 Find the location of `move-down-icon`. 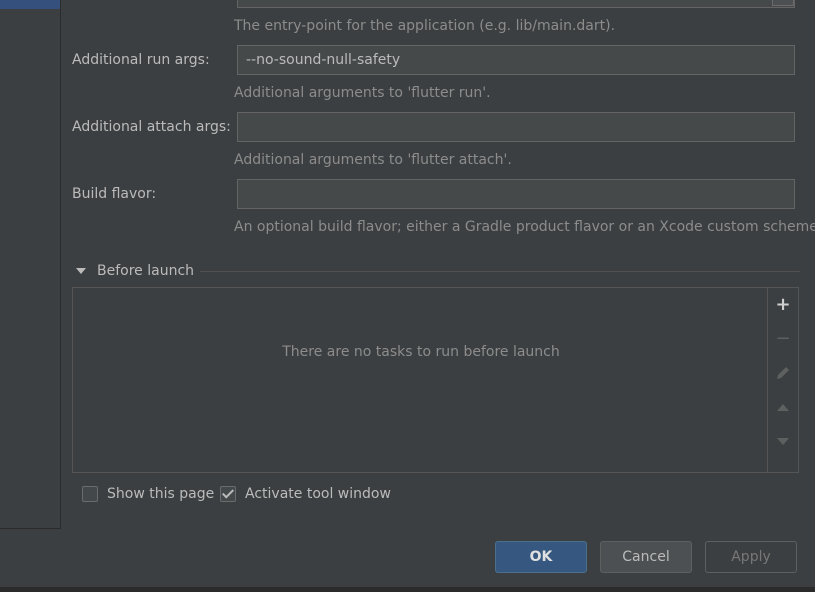

move-down-icon is located at coordinates (783, 441).